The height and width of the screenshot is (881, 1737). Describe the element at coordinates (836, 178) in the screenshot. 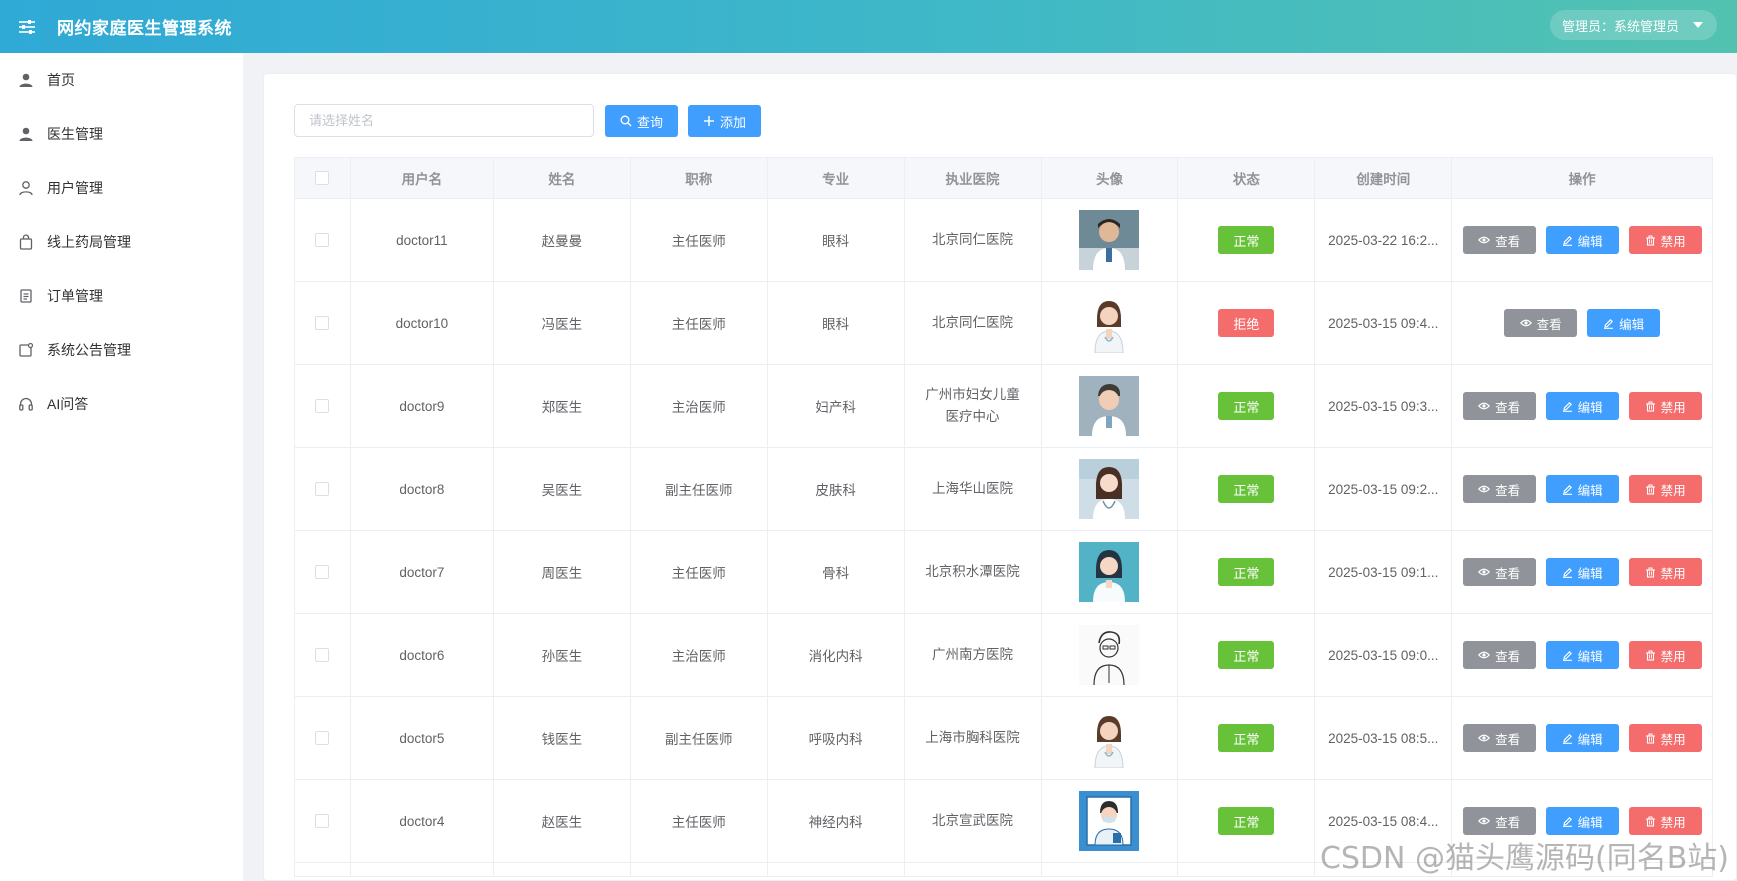

I see `column-header: 专业` at that location.